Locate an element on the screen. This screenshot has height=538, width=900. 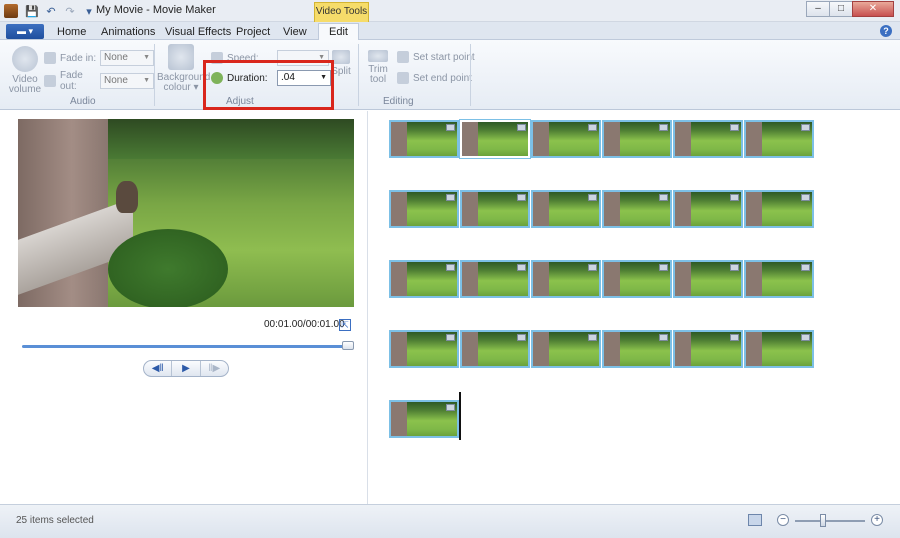
editing-group-label: Editing is located at coordinates (398, 101).